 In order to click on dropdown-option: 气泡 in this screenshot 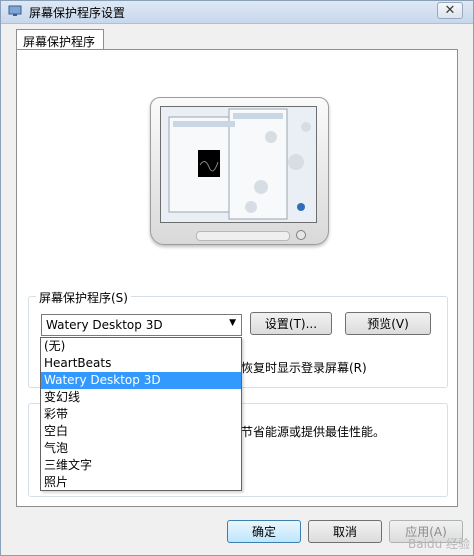, I will do `click(141, 448)`.